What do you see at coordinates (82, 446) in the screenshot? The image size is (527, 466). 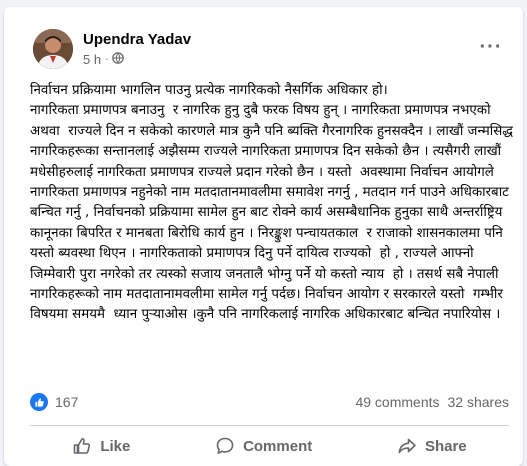 I see `like-icon` at bounding box center [82, 446].